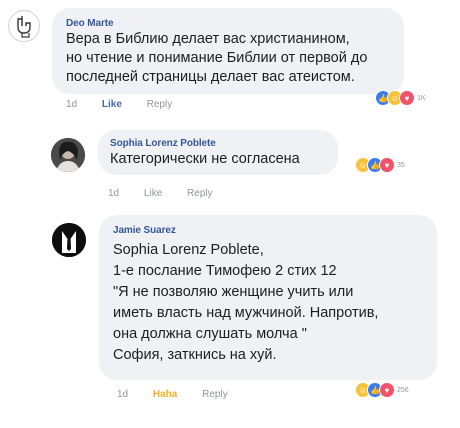 This screenshot has height=428, width=460. Describe the element at coordinates (401, 165) in the screenshot. I see `reaction-count: 35` at that location.